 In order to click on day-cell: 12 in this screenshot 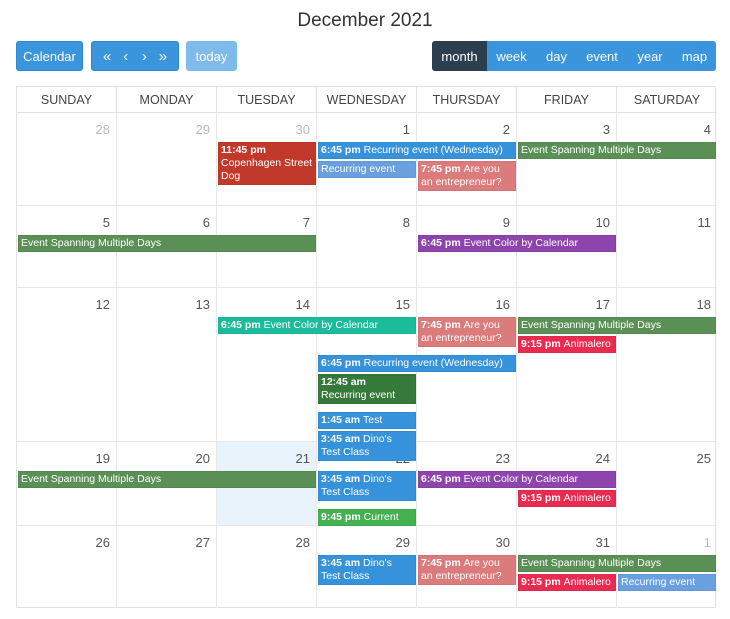, I will do `click(67, 365)`.